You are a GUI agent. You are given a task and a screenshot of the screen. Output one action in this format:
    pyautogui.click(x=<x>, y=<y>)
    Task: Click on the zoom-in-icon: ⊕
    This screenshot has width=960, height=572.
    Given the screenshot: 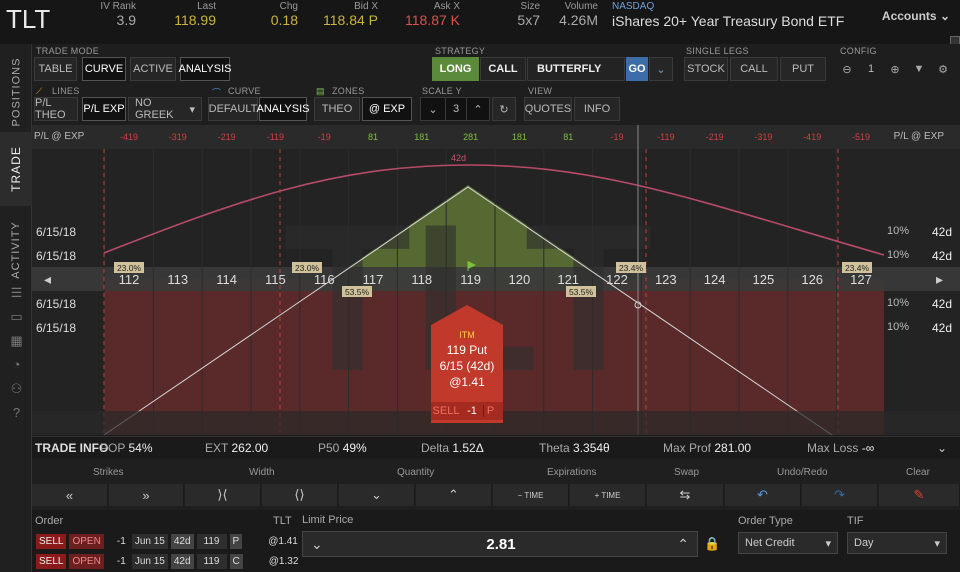 What is the action you would take?
    pyautogui.click(x=895, y=69)
    